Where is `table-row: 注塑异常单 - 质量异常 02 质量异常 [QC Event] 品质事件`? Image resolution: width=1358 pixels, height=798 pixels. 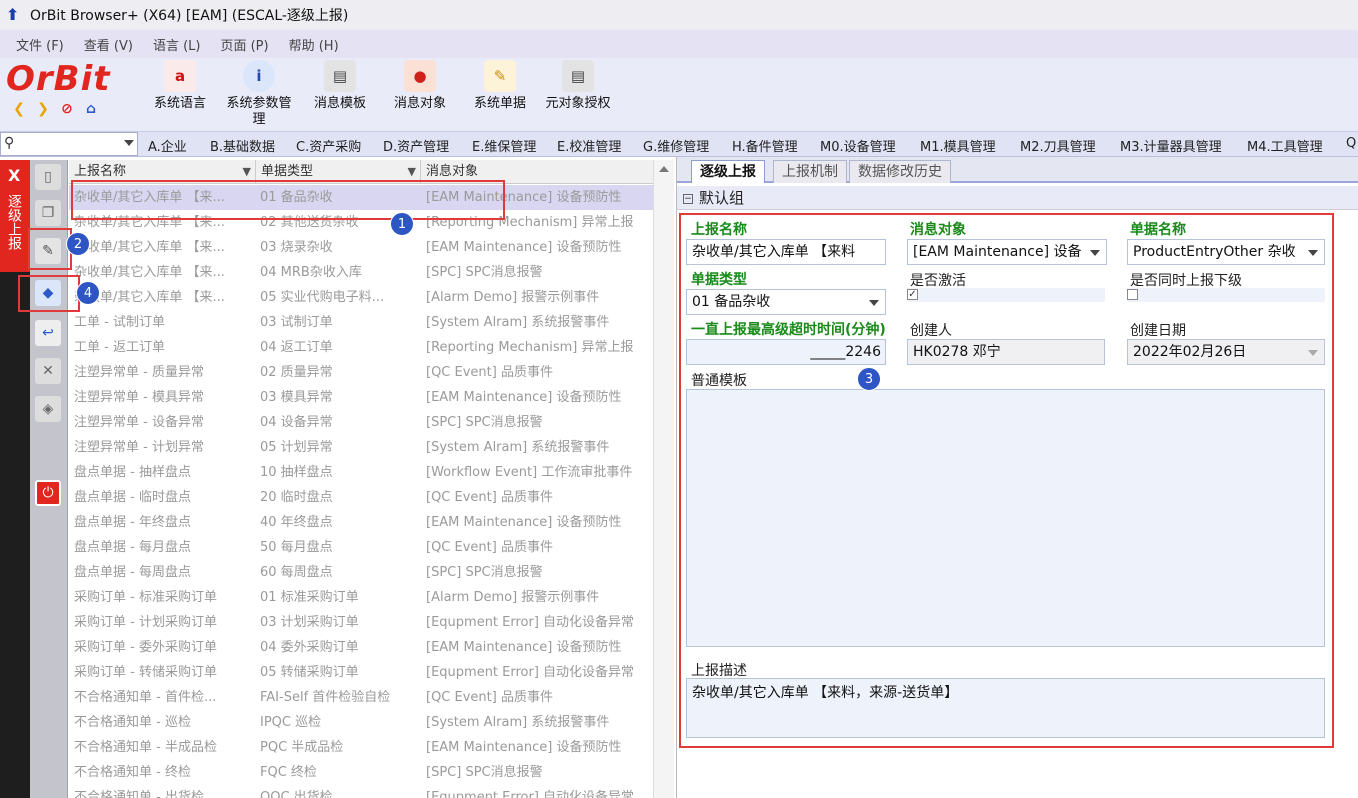 table-row: 注塑异常单 - 质量异常 02 质量异常 [QC Event] 品质事件 is located at coordinates (361, 372).